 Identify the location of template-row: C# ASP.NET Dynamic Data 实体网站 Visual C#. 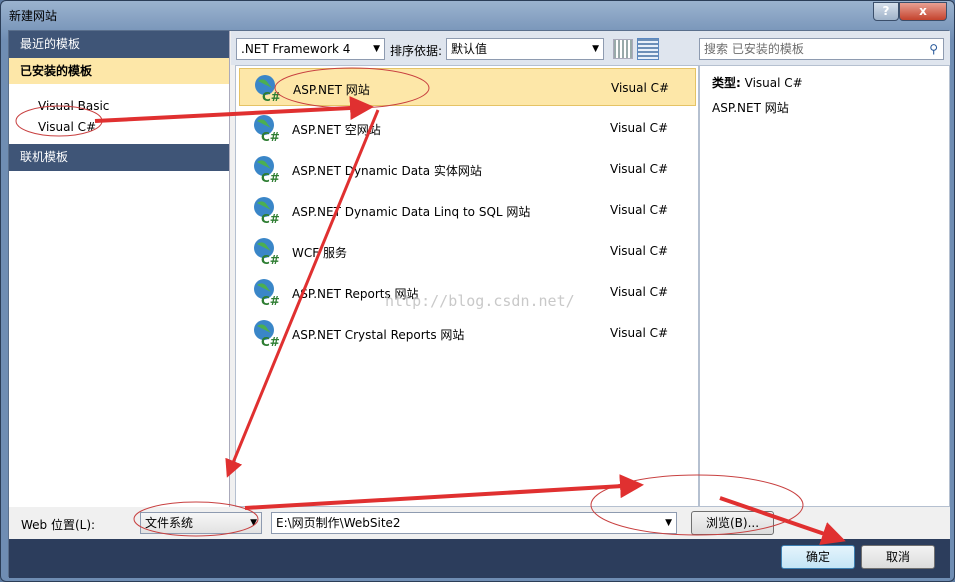
(467, 169).